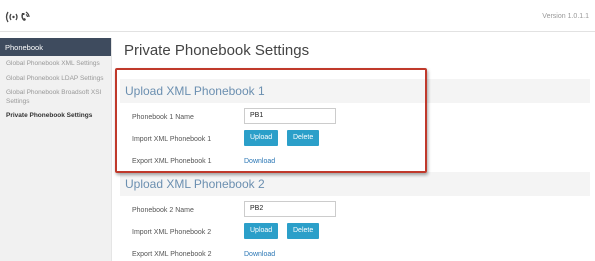  I want to click on export-label: Export XML Phonebook 2, so click(172, 254).